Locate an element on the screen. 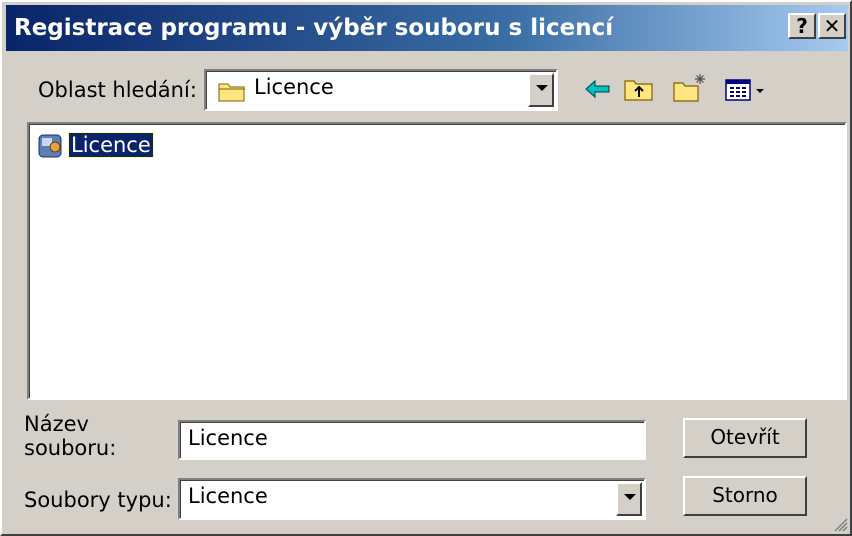 The image size is (852, 536). look-in-combobox: Licence is located at coordinates (381, 90).